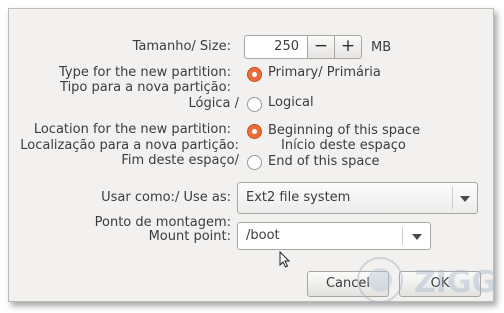 Image resolution: width=504 pixels, height=313 pixels. Describe the element at coordinates (321, 47) in the screenshot. I see `size-decrement-button: −` at that location.